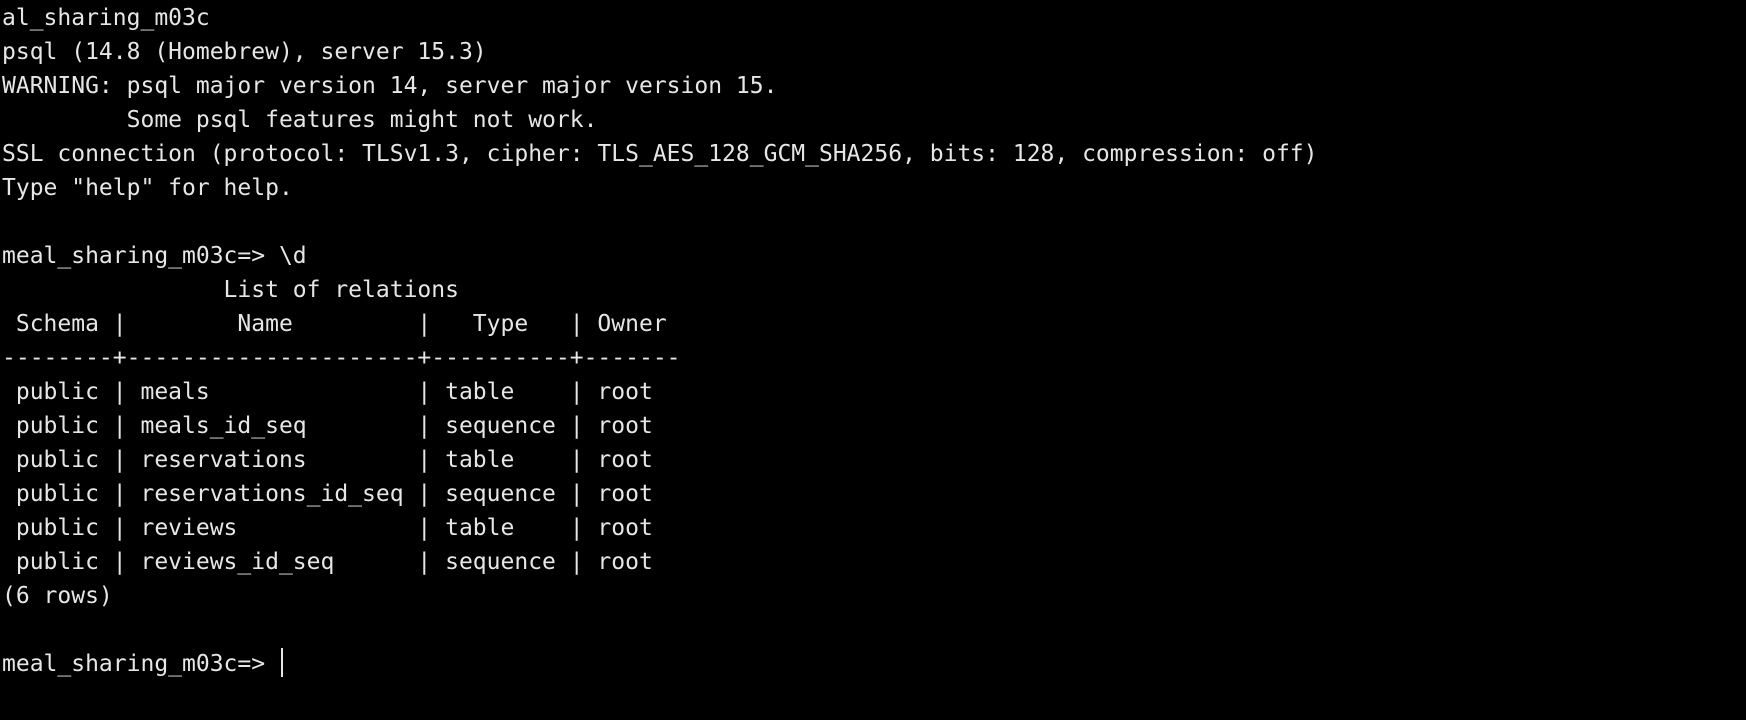 This screenshot has height=720, width=1746. Describe the element at coordinates (147, 188) in the screenshot. I see `output-line-help: Type "help" for help.` at that location.